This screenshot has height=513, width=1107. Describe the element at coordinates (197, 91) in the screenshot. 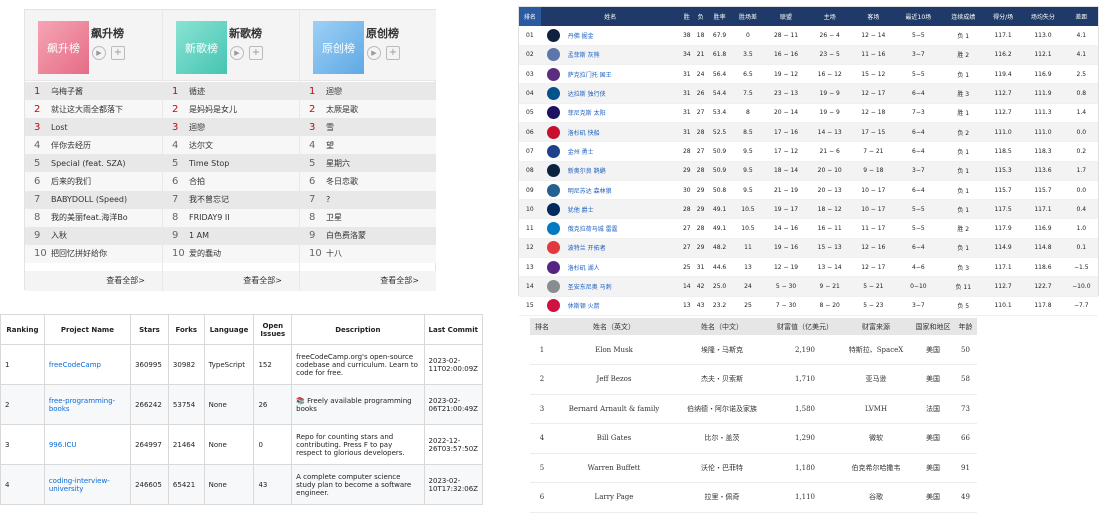

I see `song-title: 循迹` at that location.